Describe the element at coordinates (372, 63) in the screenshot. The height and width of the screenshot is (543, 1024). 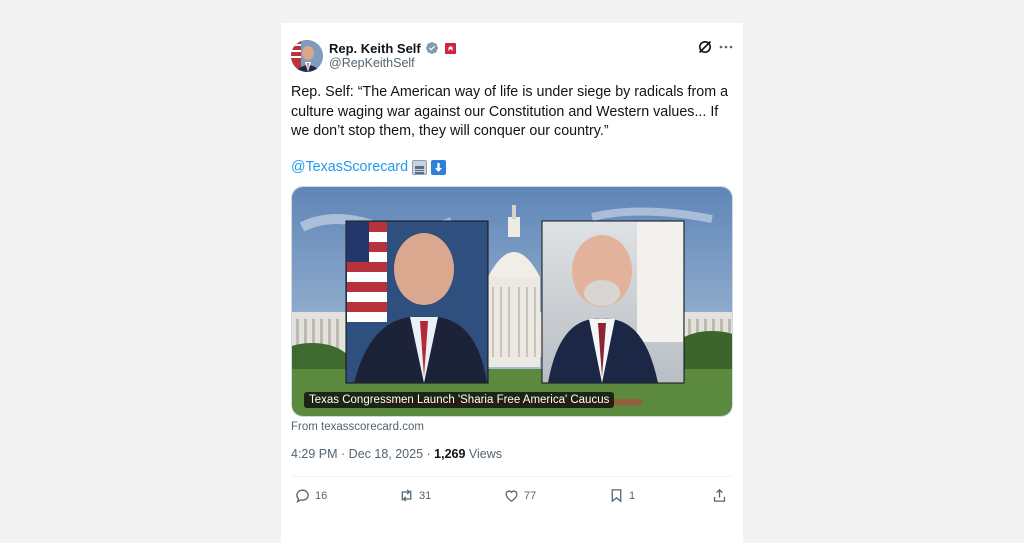
I see `author-handle: @RepKeithSelf` at that location.